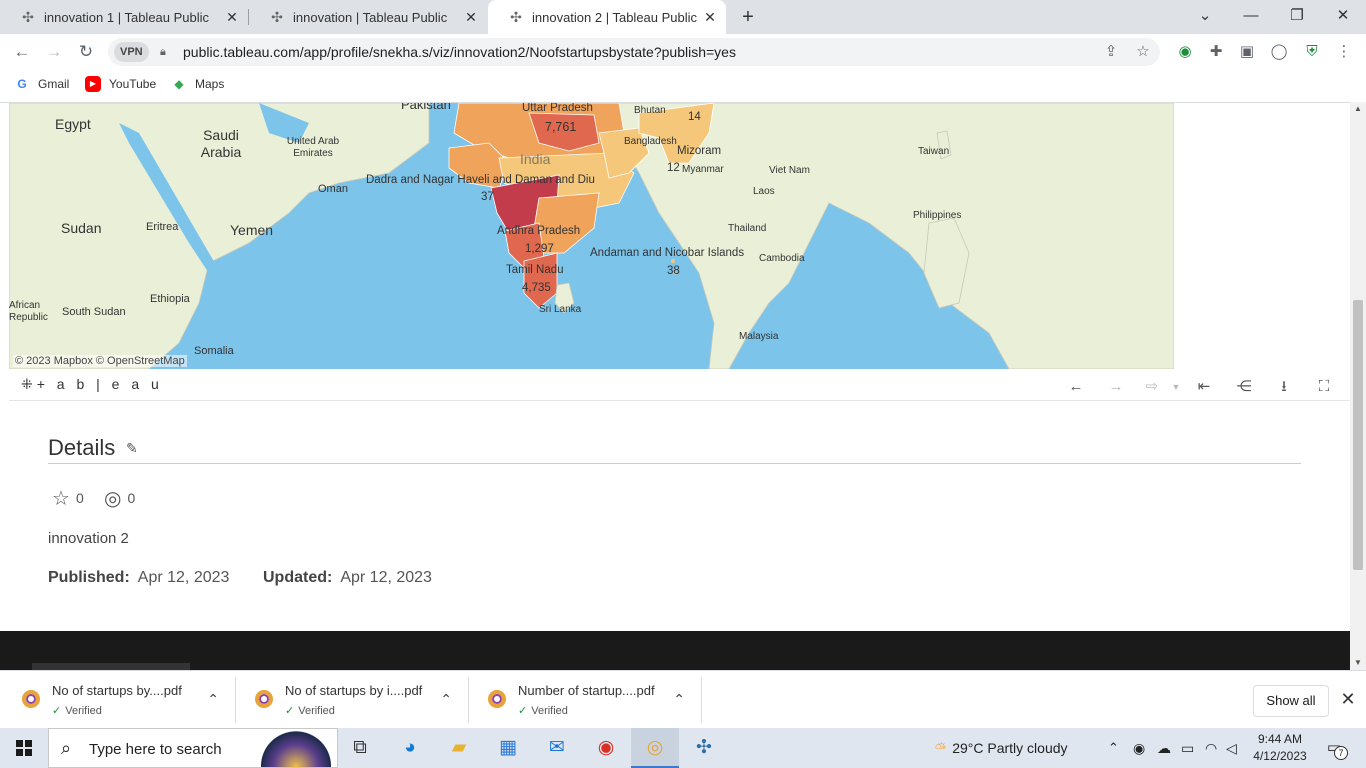 This screenshot has width=1366, height=768. Describe the element at coordinates (1216, 52) in the screenshot. I see `extensions-puzzle-icon: ✚` at that location.